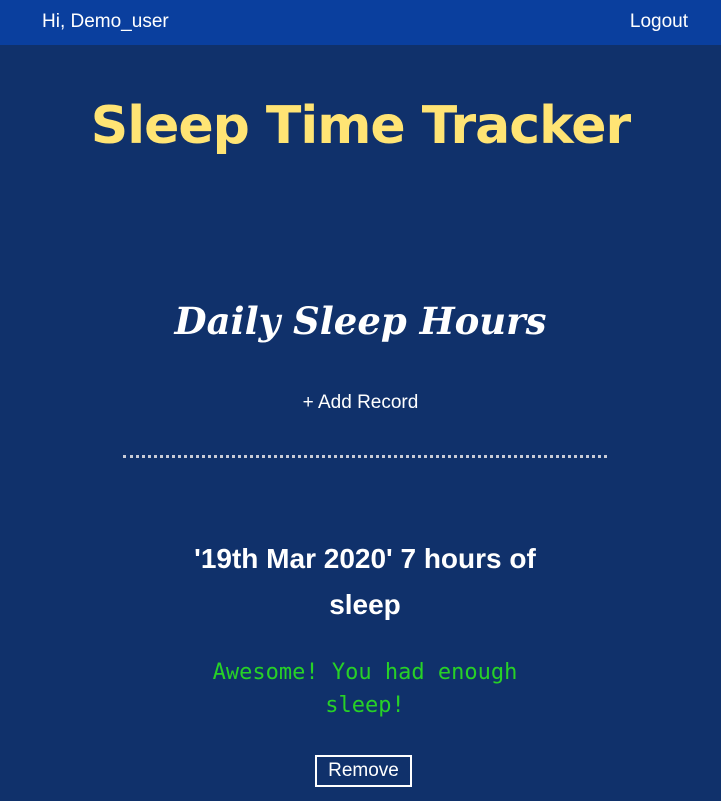  Describe the element at coordinates (105, 21) in the screenshot. I see `user-greeting: Hi, Demo_user` at that location.